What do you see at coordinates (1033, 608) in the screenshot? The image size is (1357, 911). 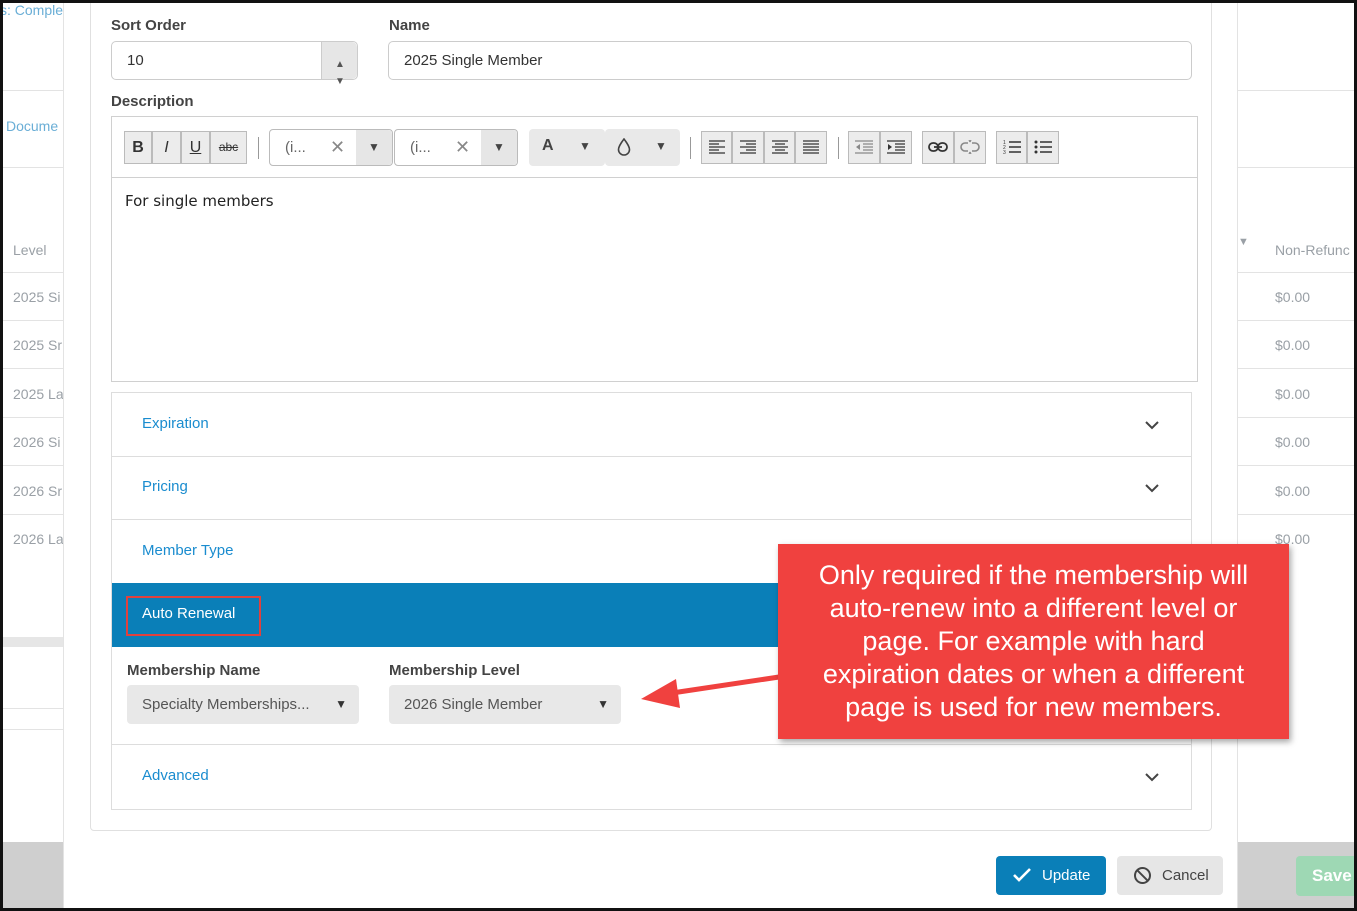 I see `callout-line: auto-renew into a different level or` at bounding box center [1033, 608].